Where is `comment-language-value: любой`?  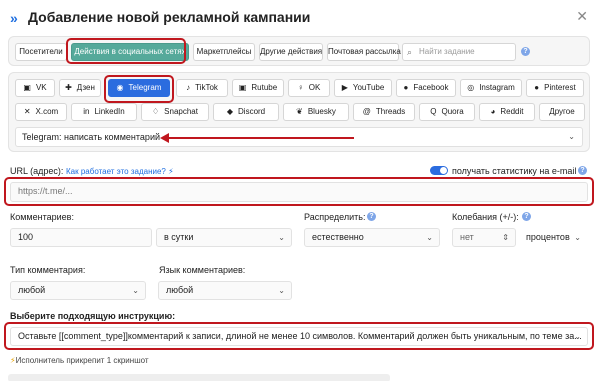
comment-language-value: любой is located at coordinates (180, 290).